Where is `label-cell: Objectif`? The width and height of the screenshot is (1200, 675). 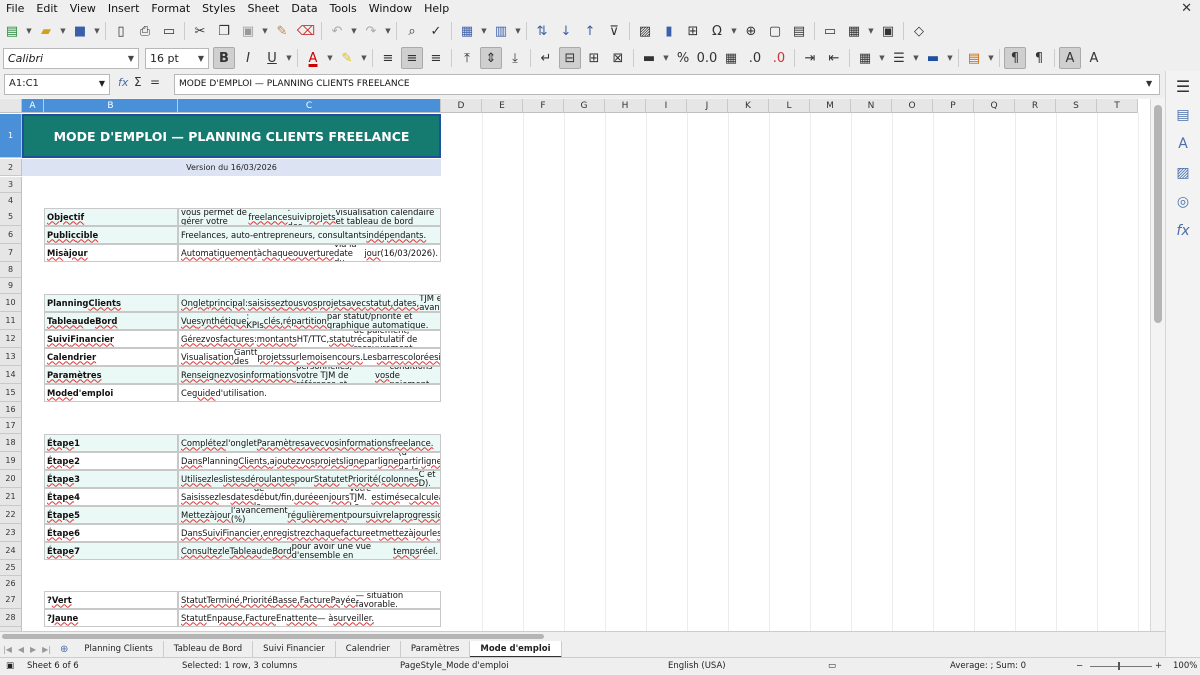
label-cell: Objectif is located at coordinates (111, 217).